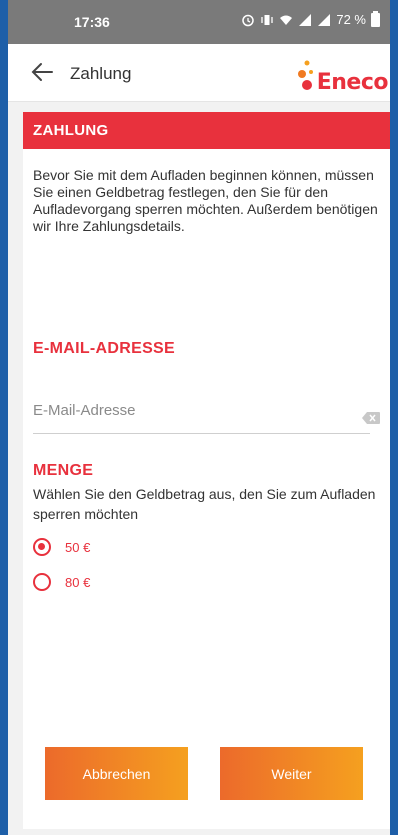 This screenshot has width=398, height=835. I want to click on status-bar: 17:36 72 %, so click(199, 22).